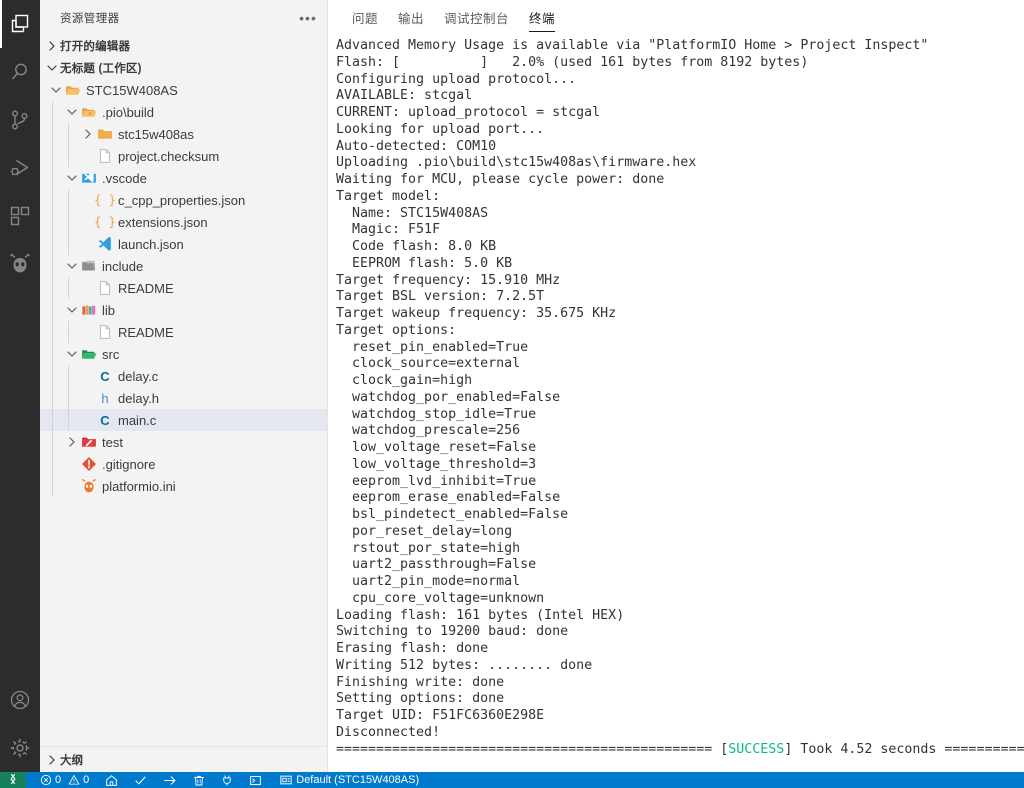  I want to click on activity-item-run-and-debug, so click(20, 168).